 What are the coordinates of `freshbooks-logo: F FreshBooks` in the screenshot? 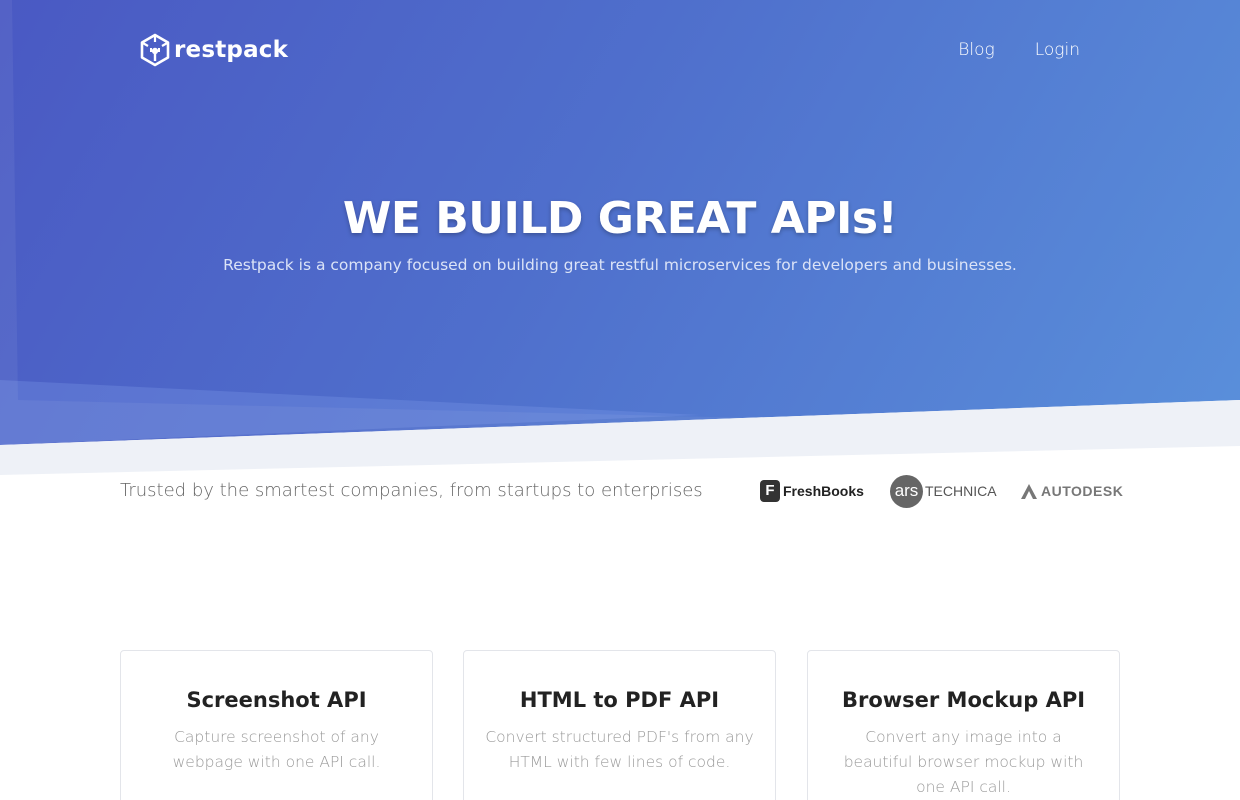 It's located at (812, 491).